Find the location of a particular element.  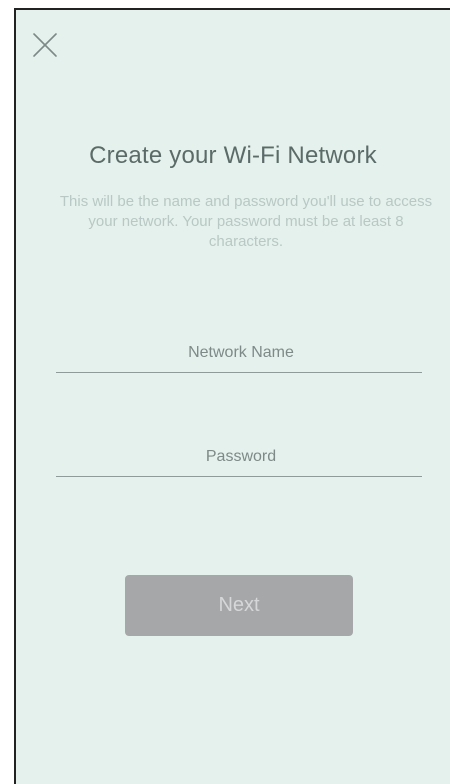

network-name-input is located at coordinates (241, 353).